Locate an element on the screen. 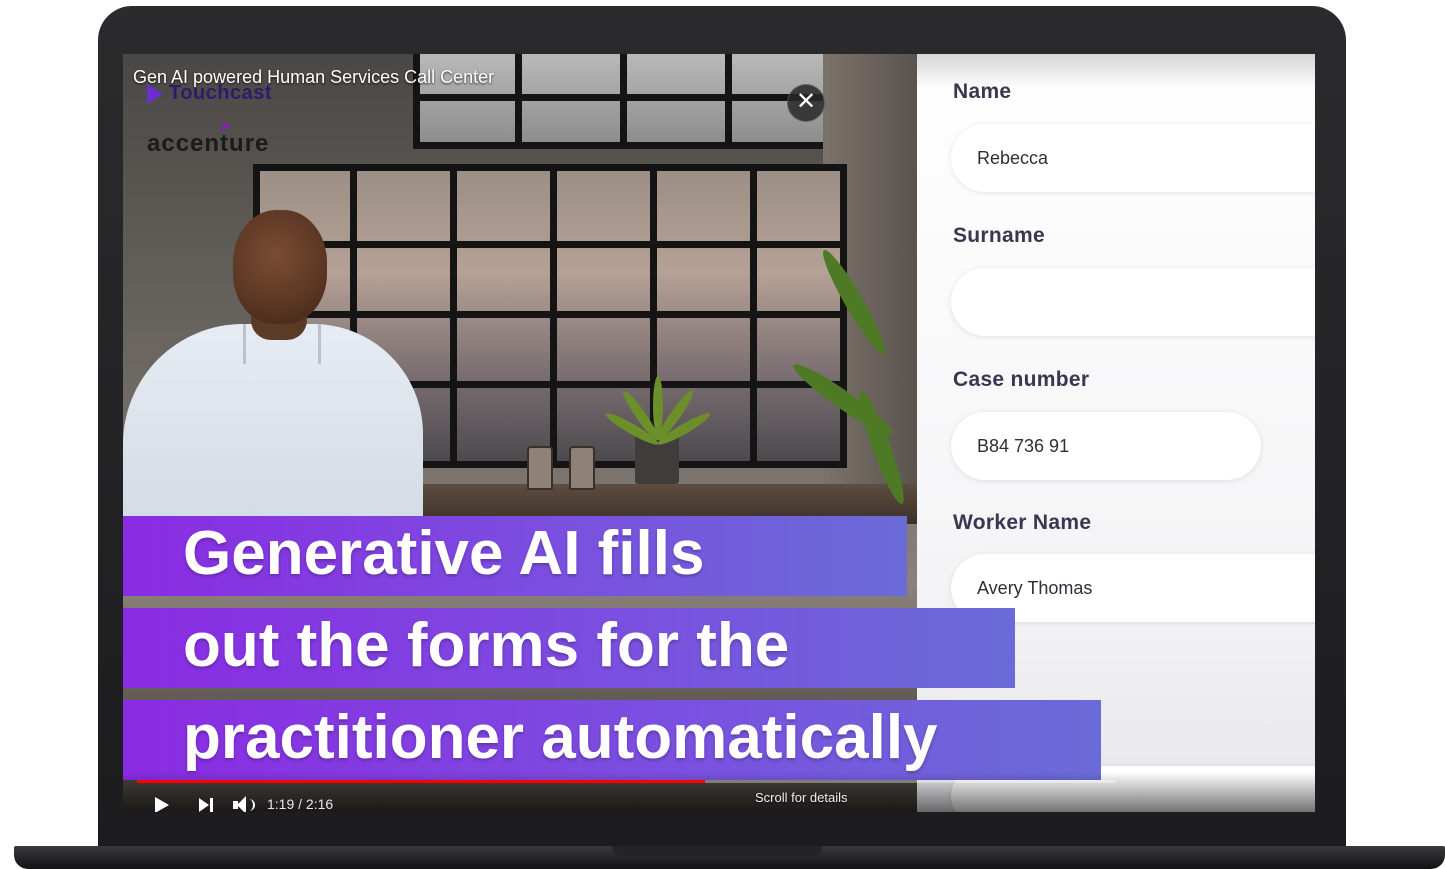 This screenshot has width=1445, height=869. caption-line-1: Generative AI fills is located at coordinates (515, 556).